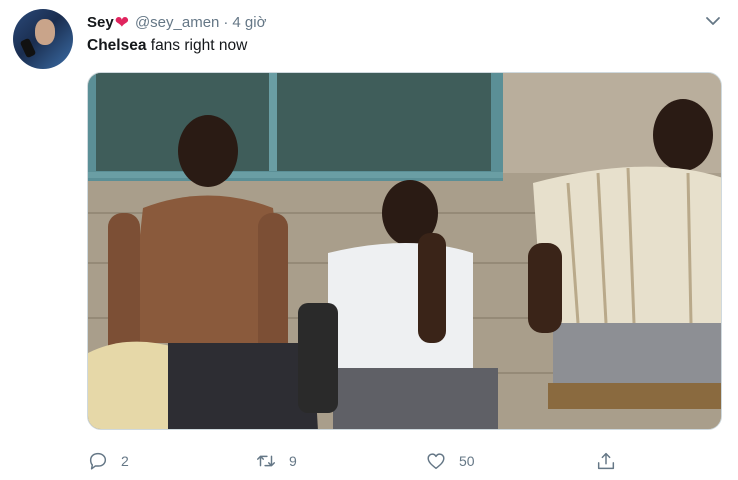 Image resolution: width=738 pixels, height=480 pixels. I want to click on user-handle: @sey_amen, so click(177, 22).